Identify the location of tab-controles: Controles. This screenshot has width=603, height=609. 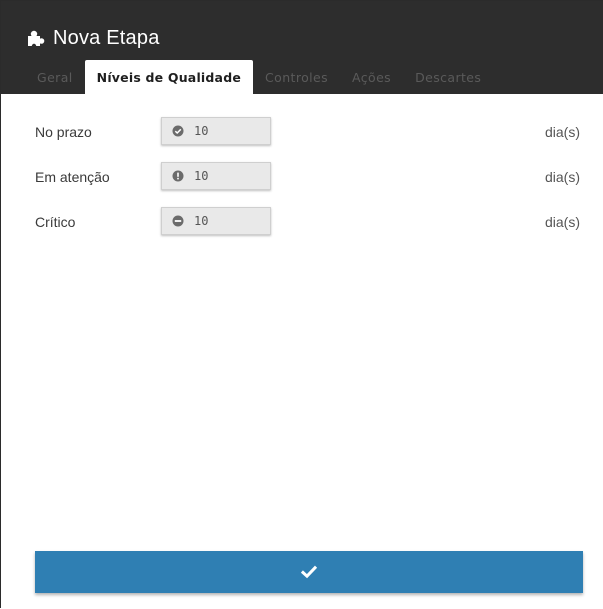
(296, 77).